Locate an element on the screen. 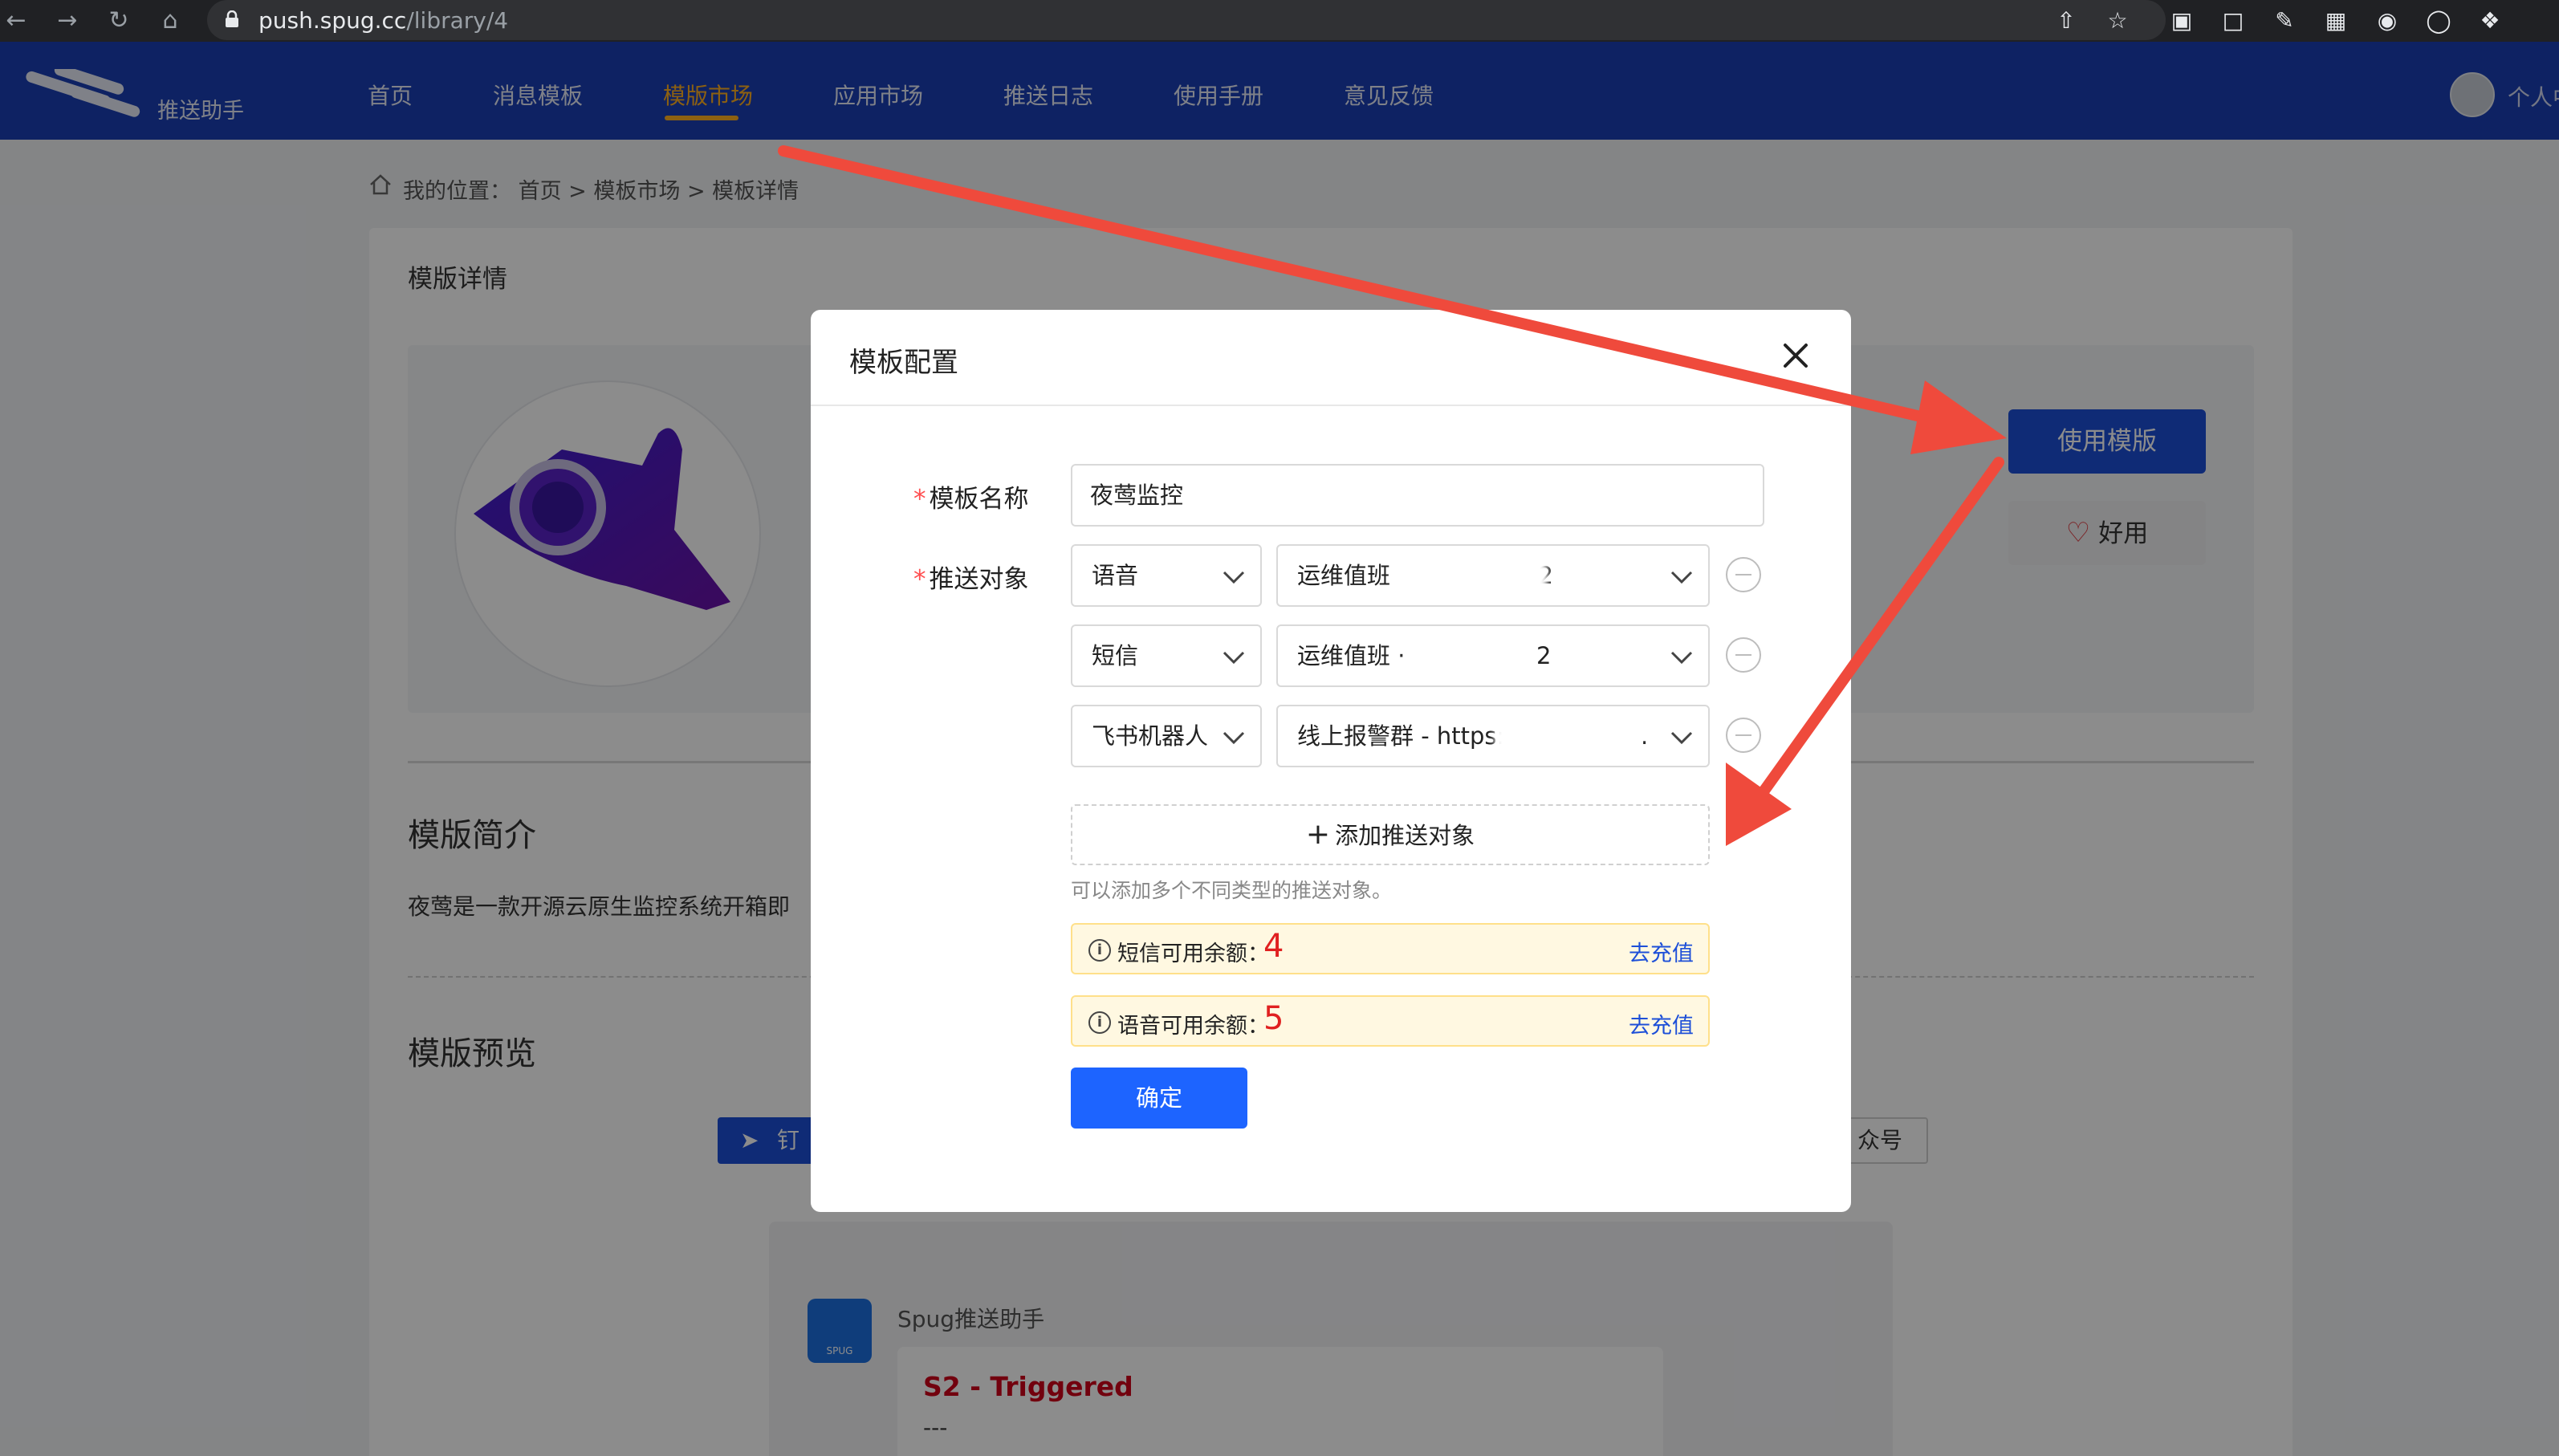  push-target-label: * 推送对象 is located at coordinates (971, 579).